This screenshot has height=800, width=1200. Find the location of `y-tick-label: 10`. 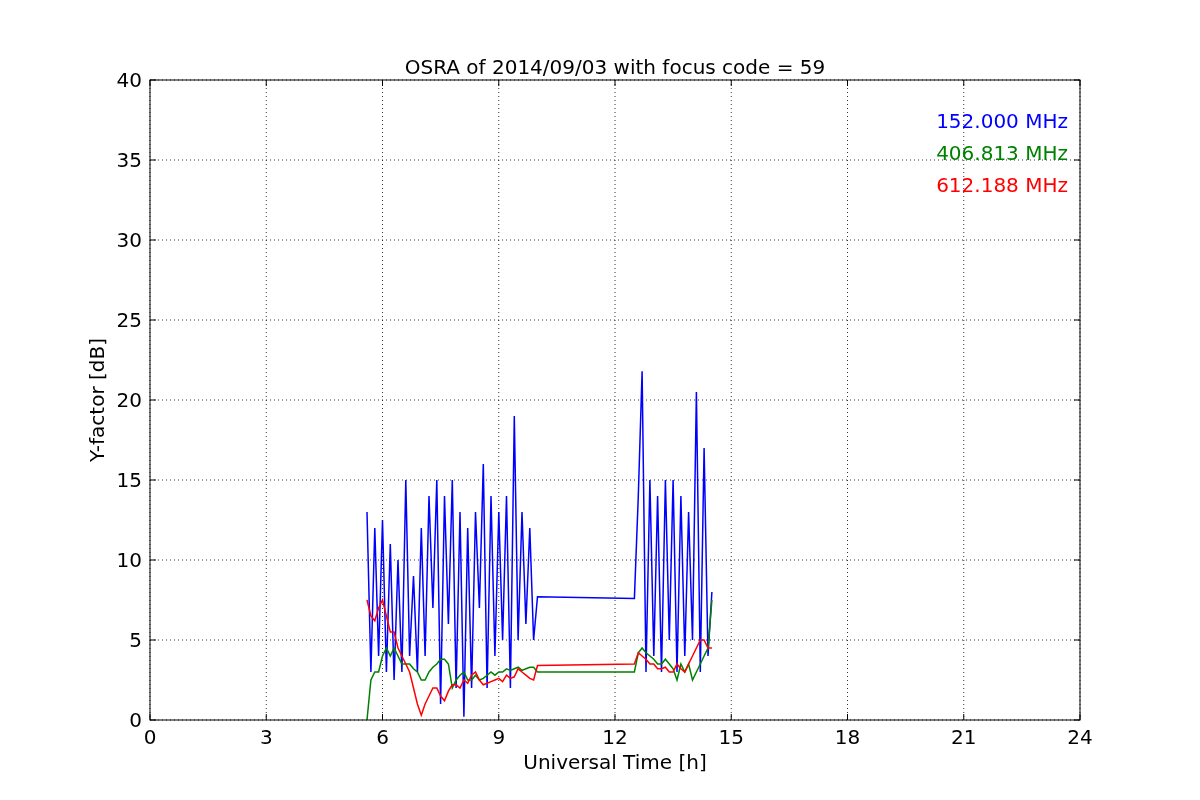

y-tick-label: 10 is located at coordinates (129, 560).